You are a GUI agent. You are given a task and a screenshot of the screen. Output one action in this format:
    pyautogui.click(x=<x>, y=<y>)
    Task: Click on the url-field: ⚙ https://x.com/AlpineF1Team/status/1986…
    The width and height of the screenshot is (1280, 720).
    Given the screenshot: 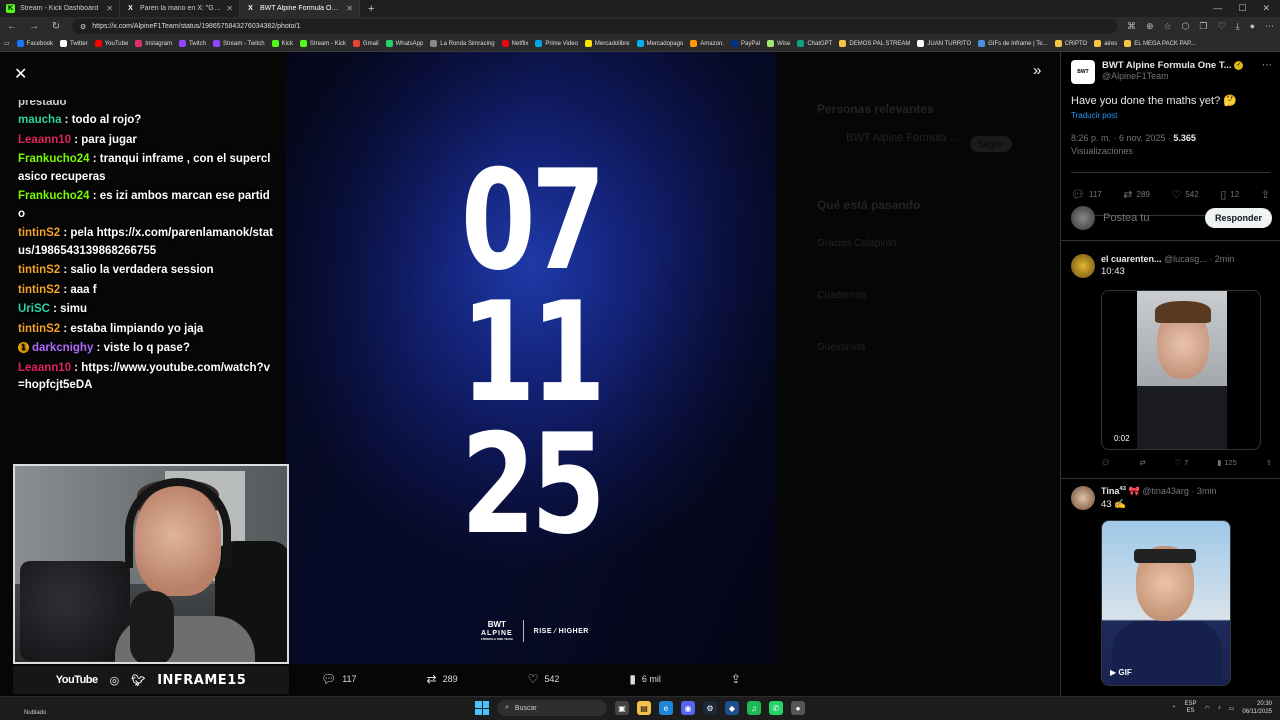 What is the action you would take?
    pyautogui.click(x=594, y=26)
    